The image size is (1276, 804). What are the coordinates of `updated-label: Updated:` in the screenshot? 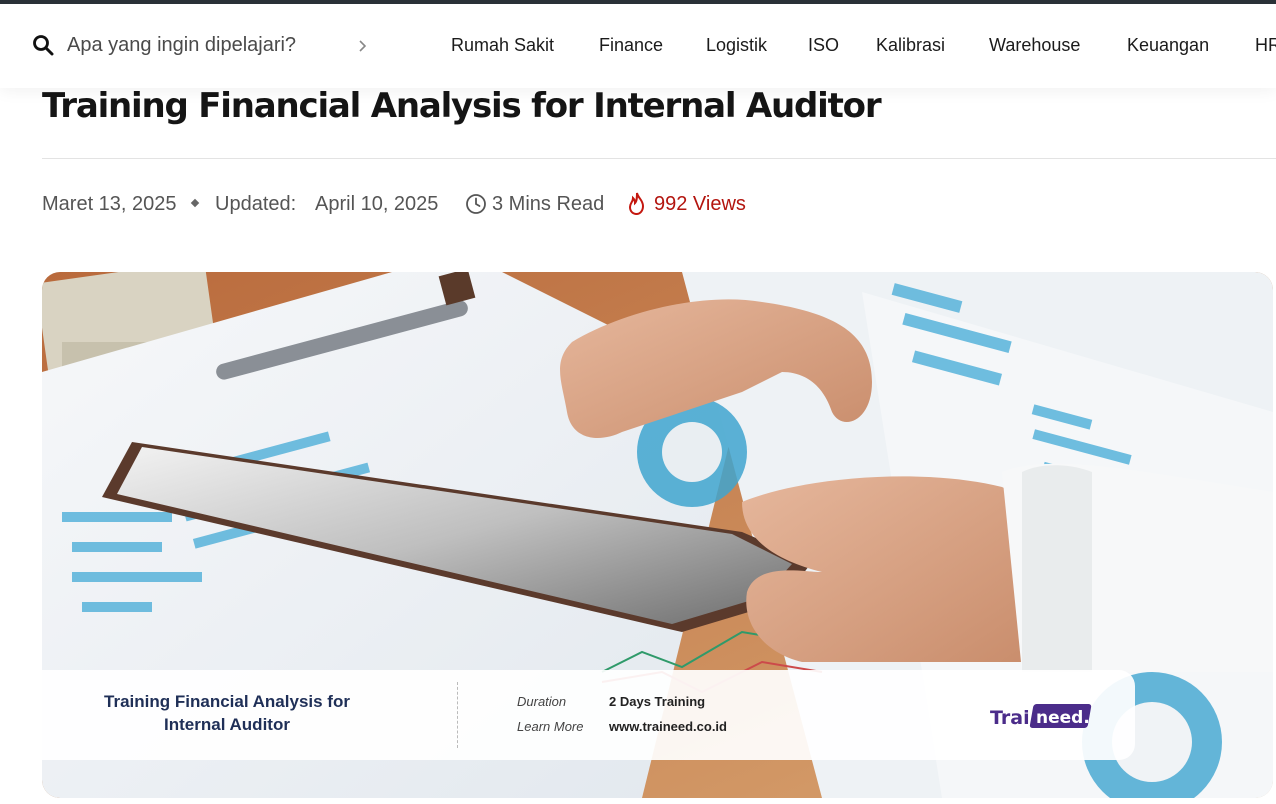 It's located at (256, 204).